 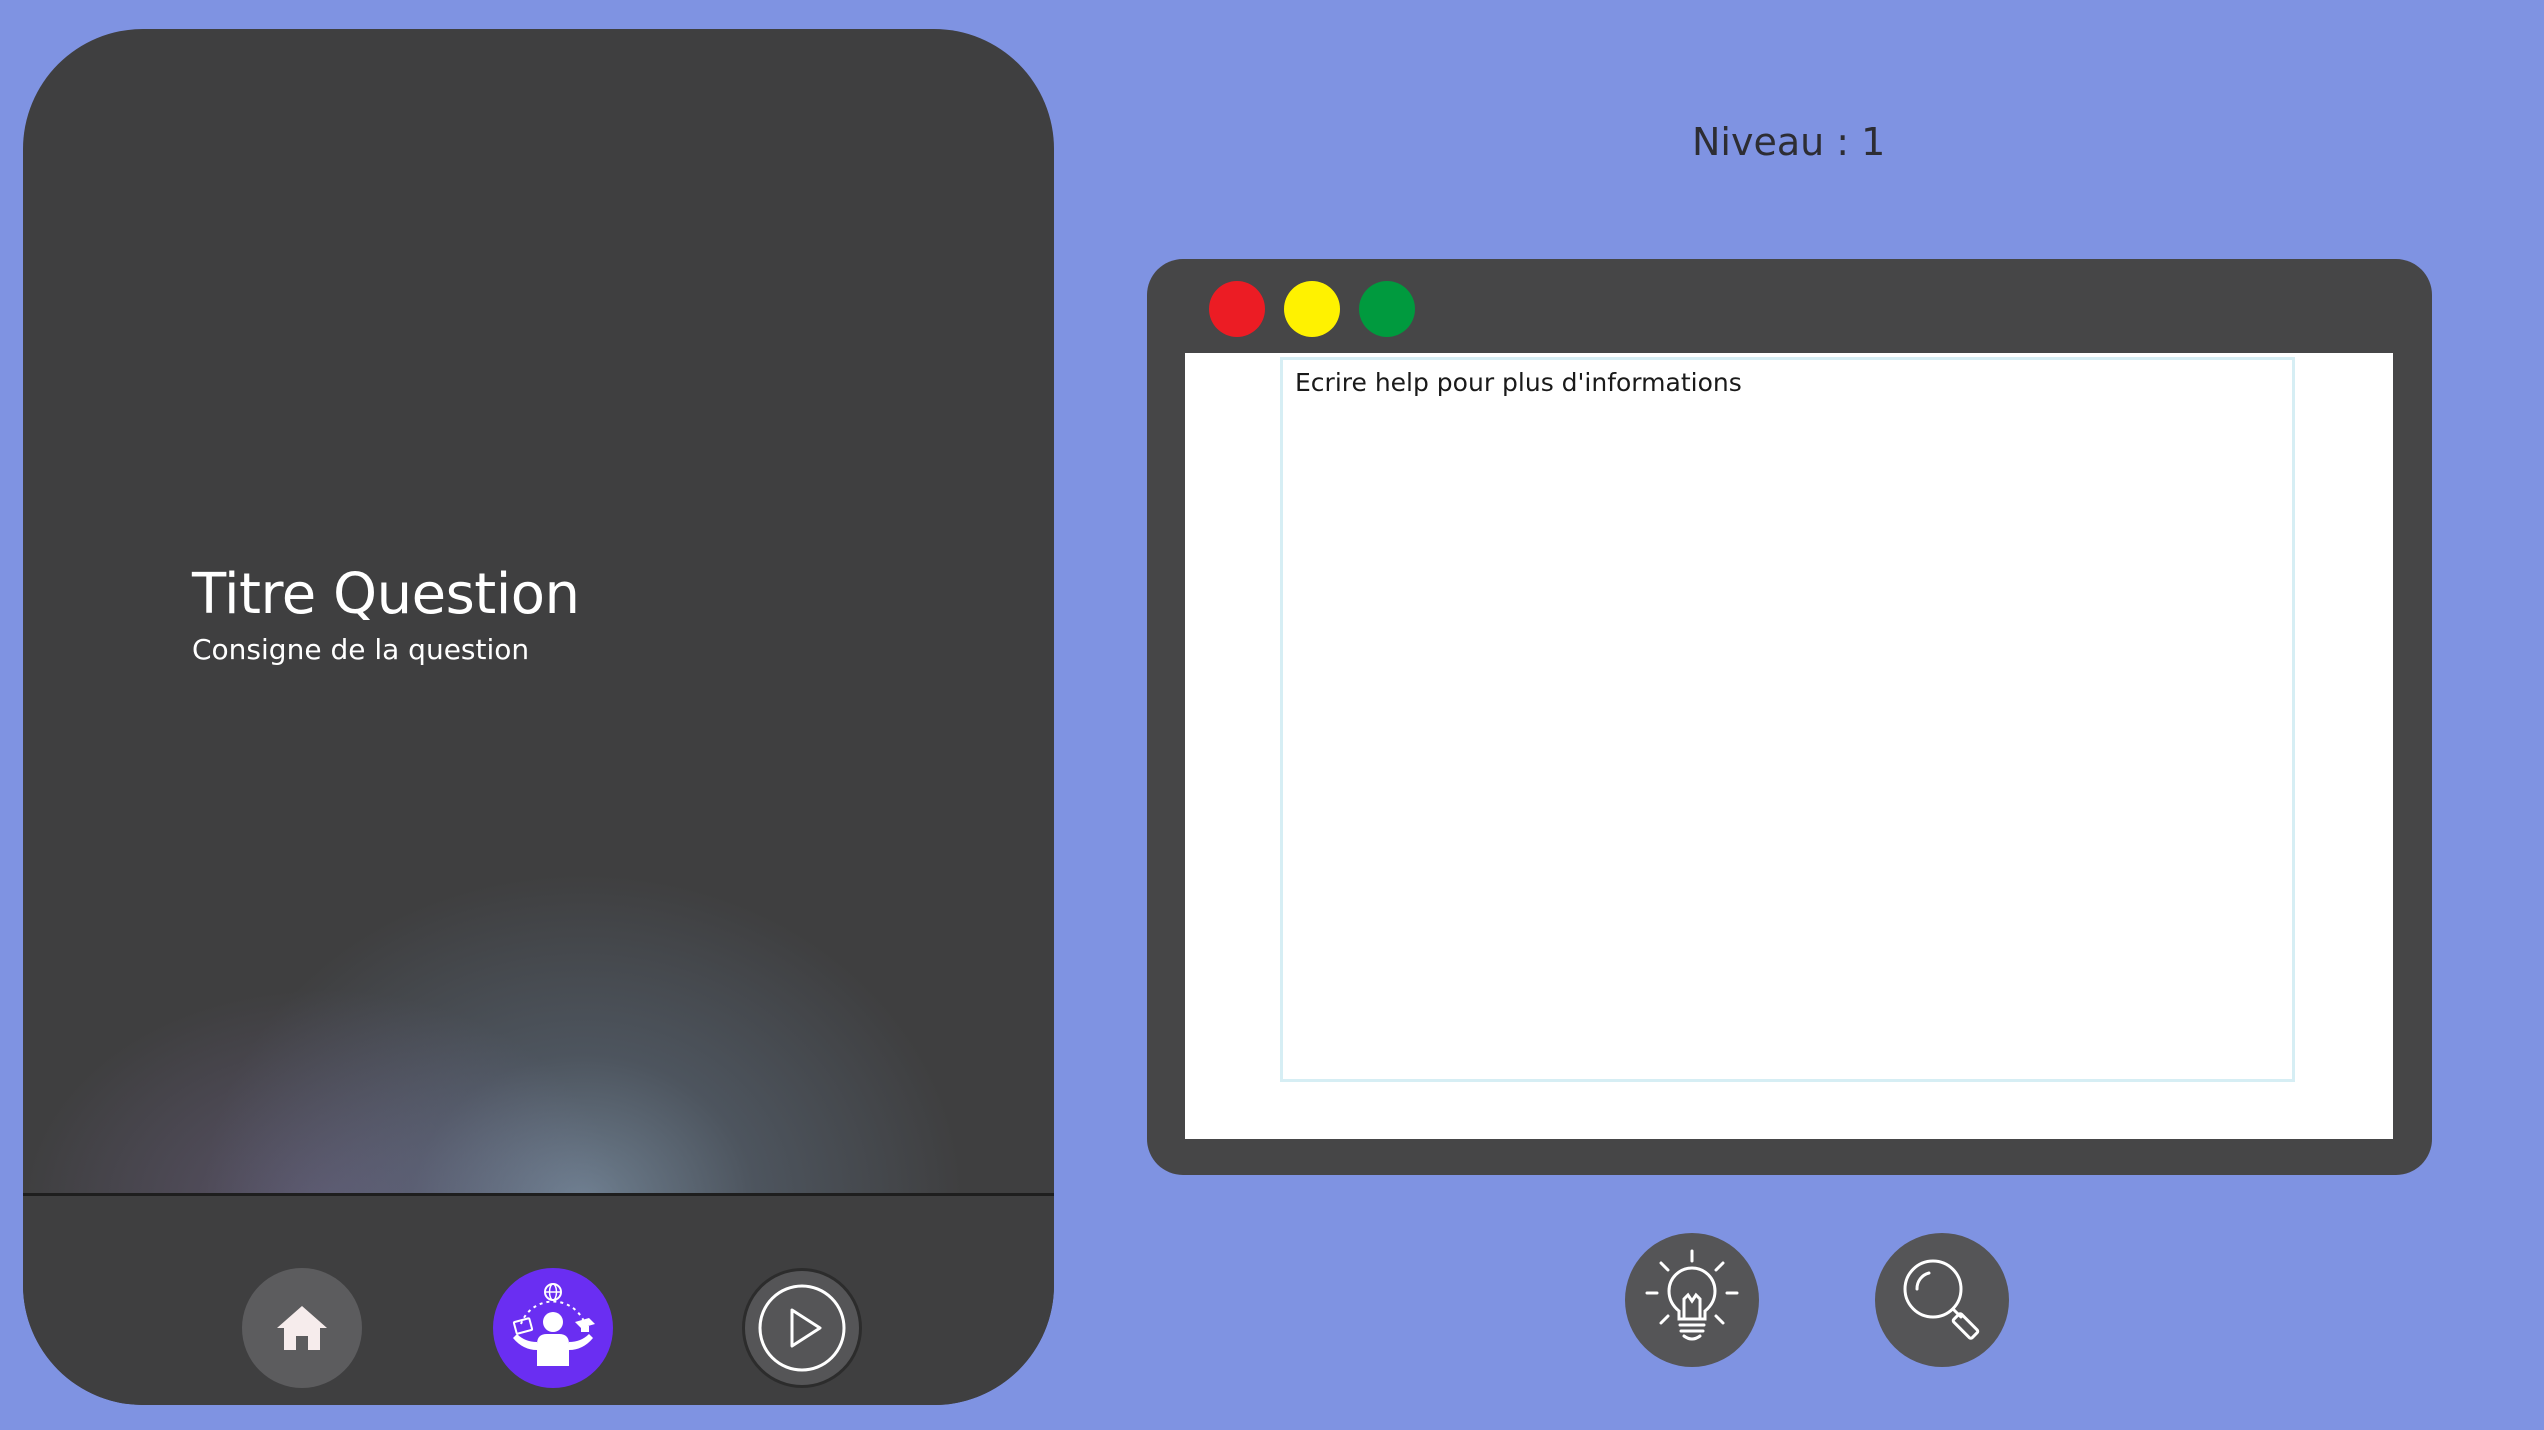 What do you see at coordinates (1789, 142) in the screenshot?
I see `level-label: Niveau : 1` at bounding box center [1789, 142].